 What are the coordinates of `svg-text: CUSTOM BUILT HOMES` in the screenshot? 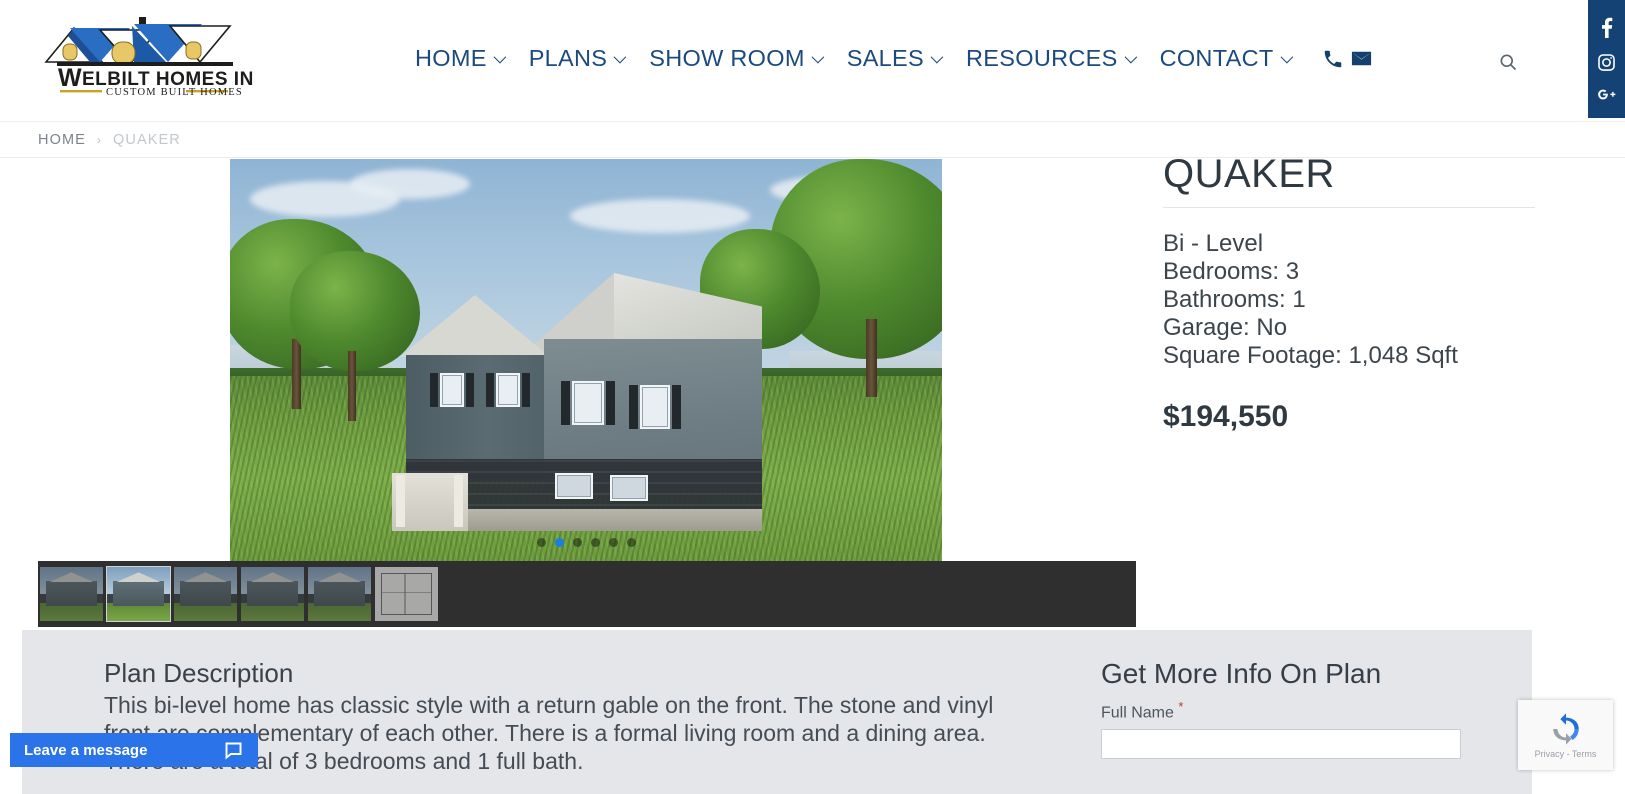 It's located at (174, 92).